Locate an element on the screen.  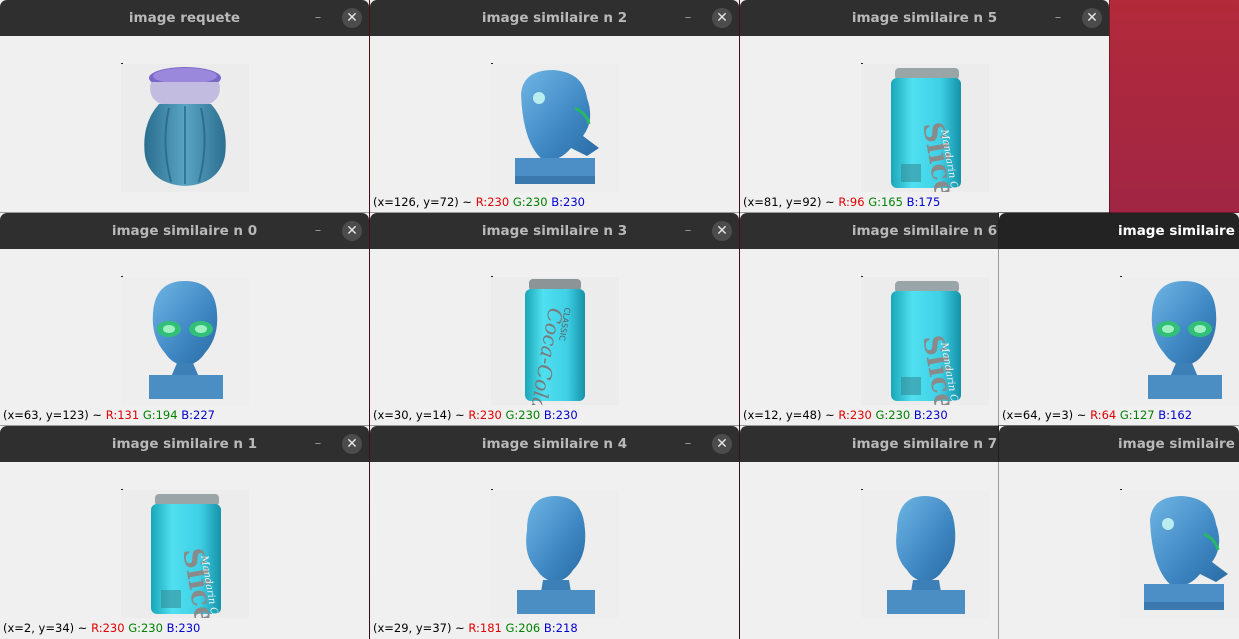
image-view: (x=63, y=123) ~ R:131 G:194 B:227 is located at coordinates (184, 337).